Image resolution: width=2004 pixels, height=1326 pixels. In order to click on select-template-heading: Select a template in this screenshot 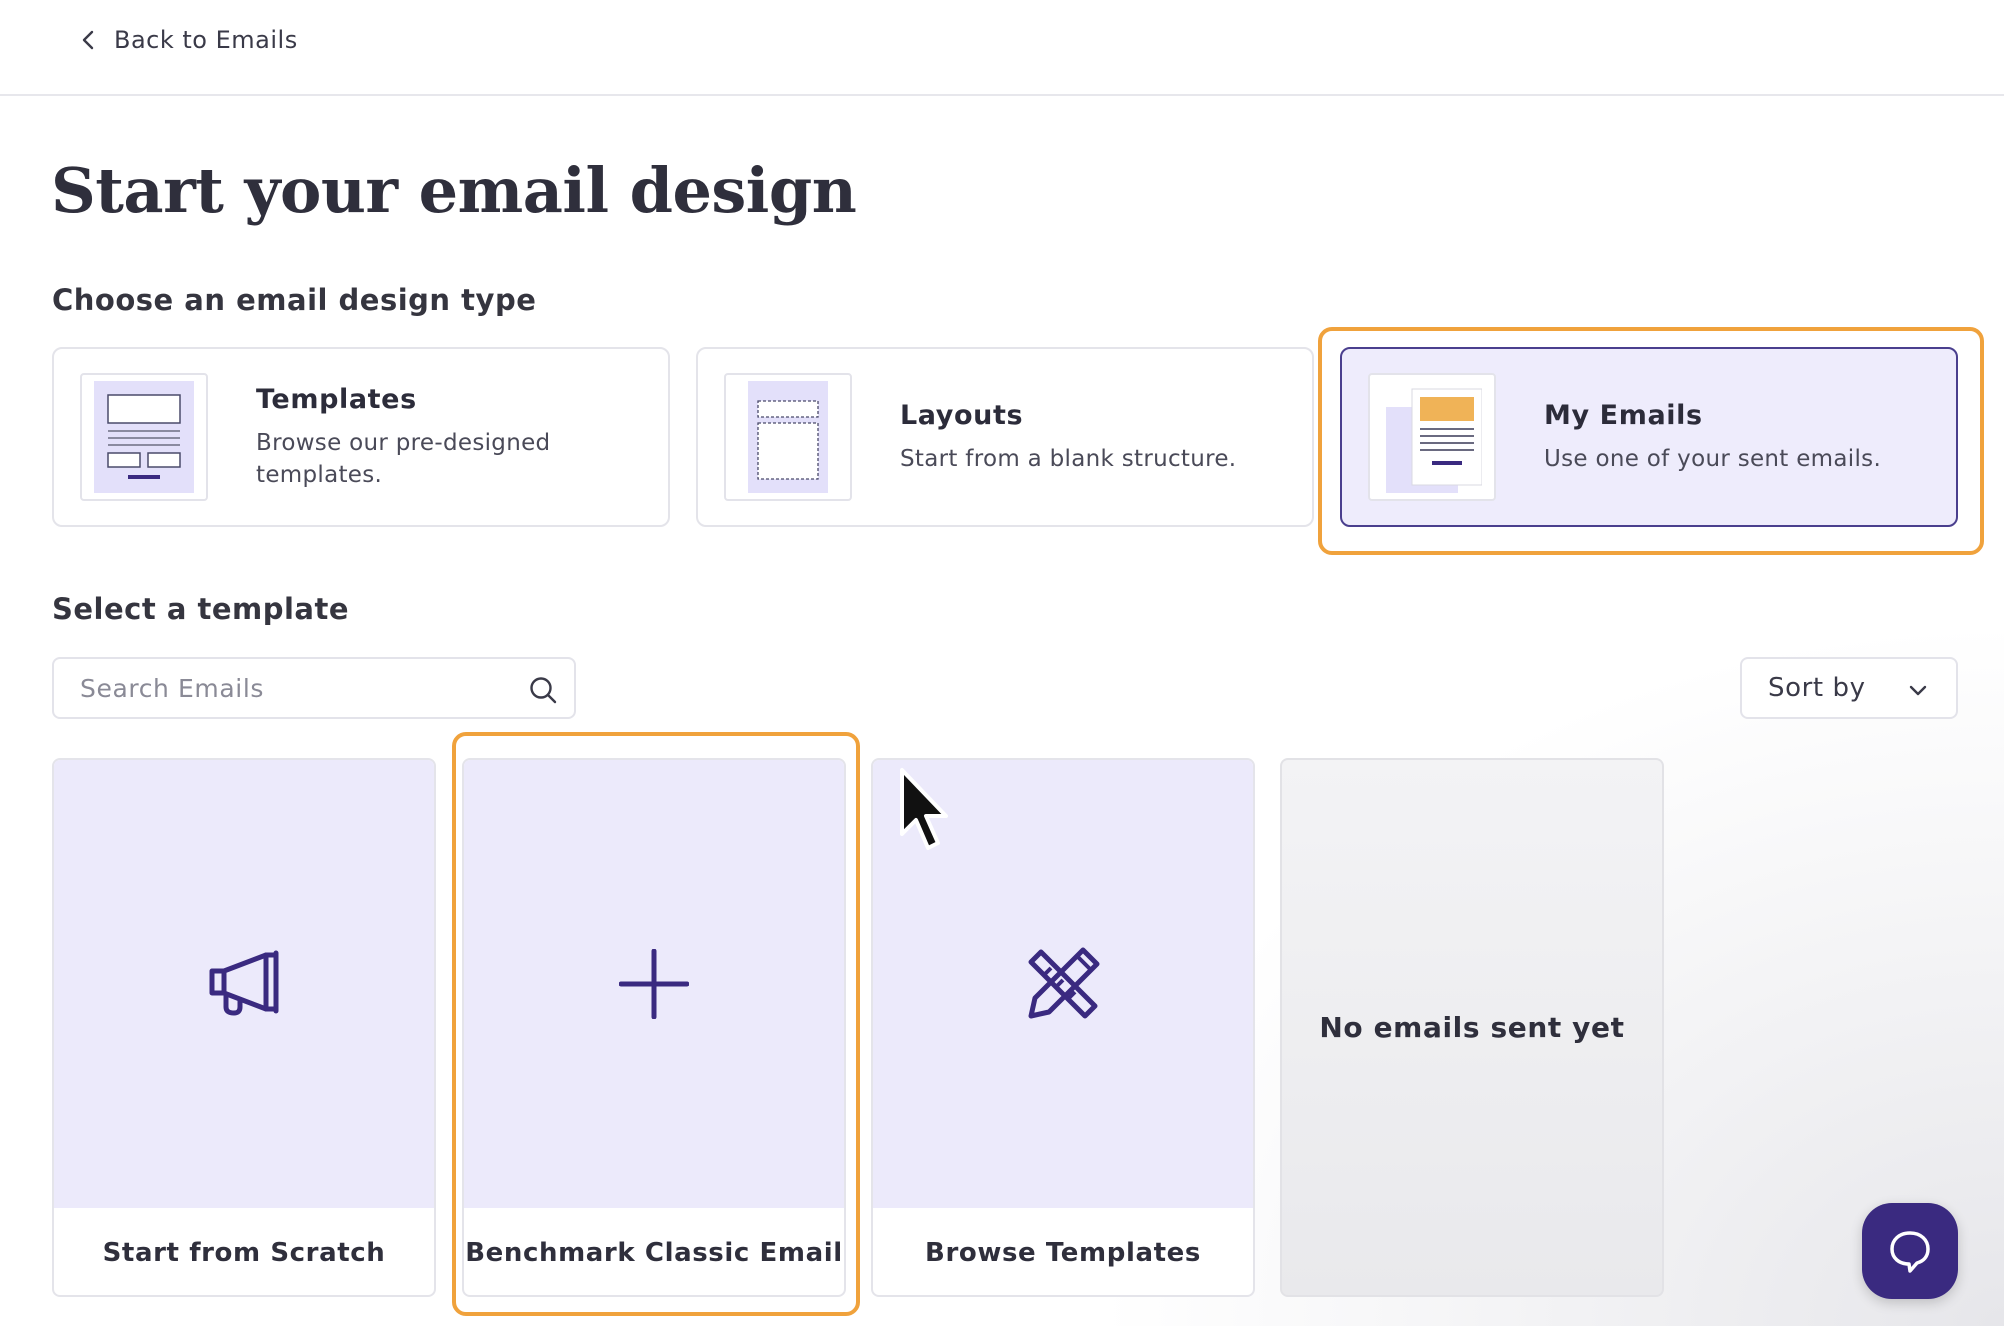, I will do `click(201, 609)`.